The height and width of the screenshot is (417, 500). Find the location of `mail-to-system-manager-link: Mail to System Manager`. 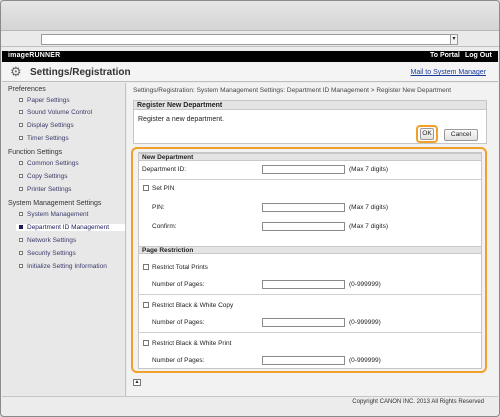

mail-to-system-manager-link: Mail to System Manager is located at coordinates (448, 72).